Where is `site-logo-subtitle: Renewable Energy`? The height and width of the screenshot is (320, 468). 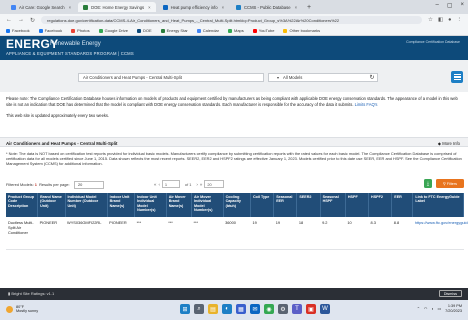
site-logo-subtitle: Renewable Energy is located at coordinates (75, 44).